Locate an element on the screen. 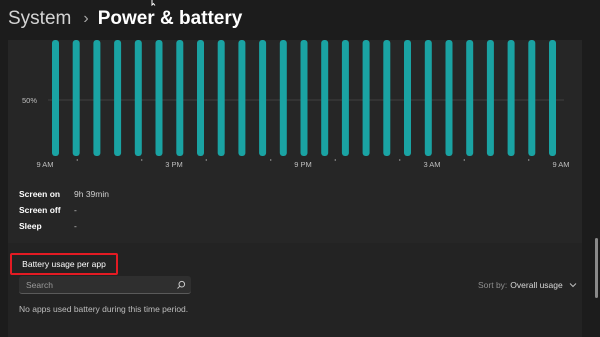 This screenshot has width=600, height=337. y-tick-label: 50% is located at coordinates (29, 100).